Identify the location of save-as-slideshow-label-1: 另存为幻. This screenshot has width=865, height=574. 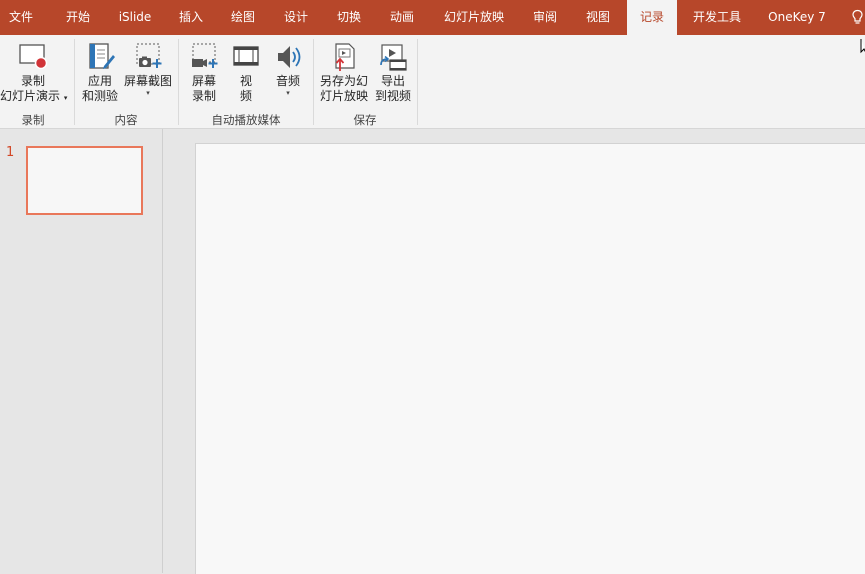
(343, 81).